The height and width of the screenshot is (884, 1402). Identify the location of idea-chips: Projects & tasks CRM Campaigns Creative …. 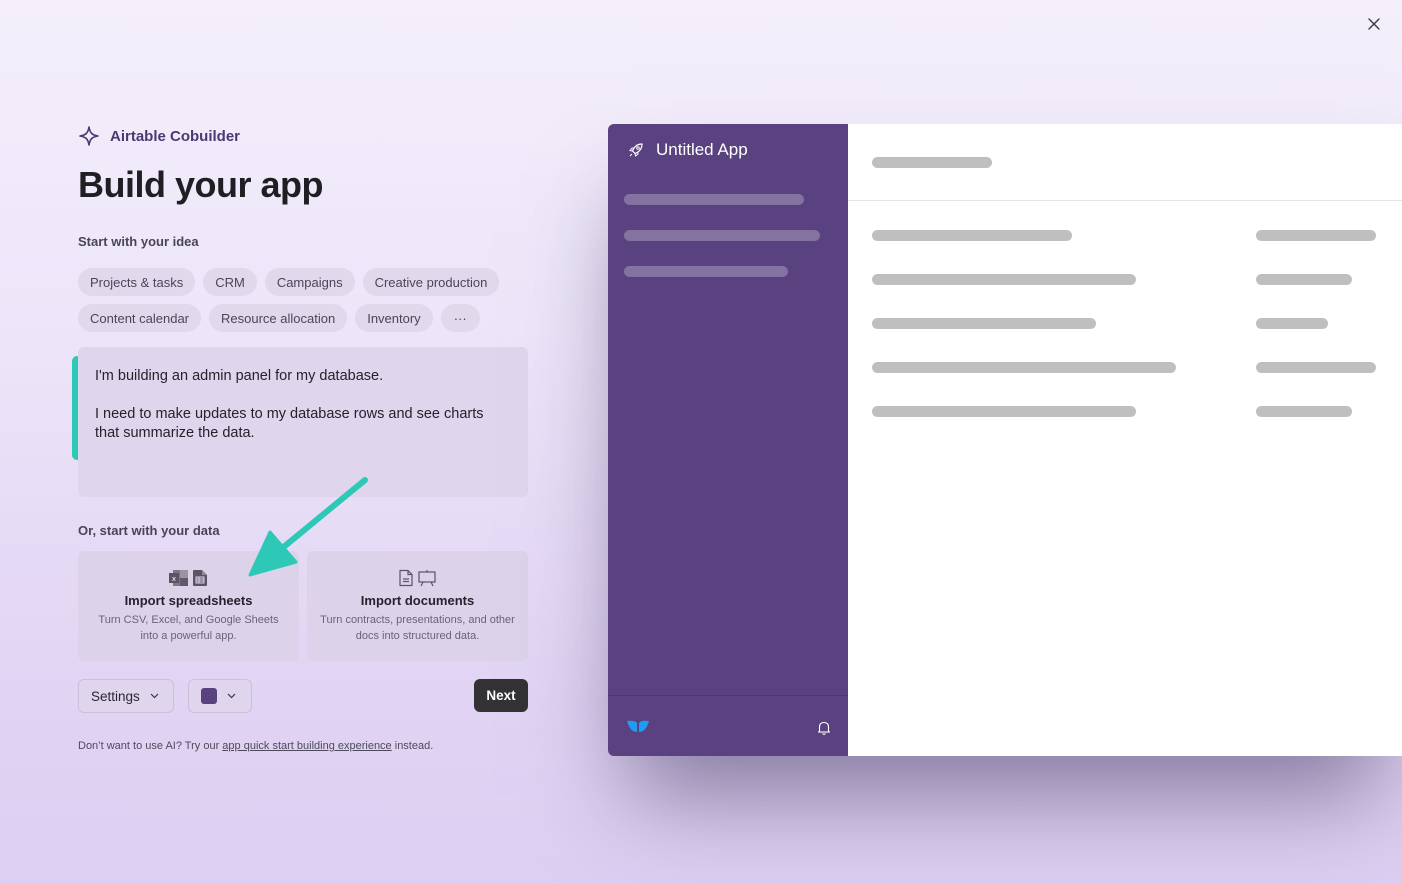
(308, 300).